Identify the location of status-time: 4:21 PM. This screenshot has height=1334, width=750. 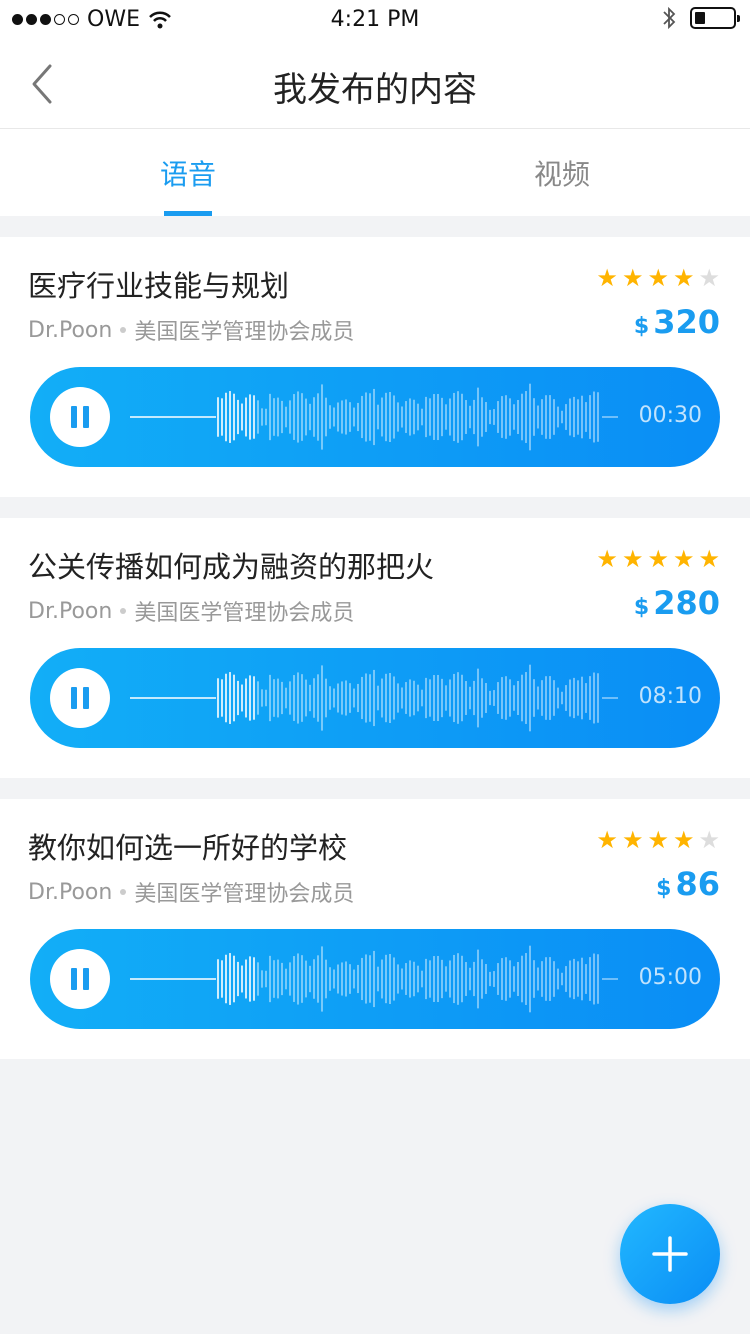
(375, 19).